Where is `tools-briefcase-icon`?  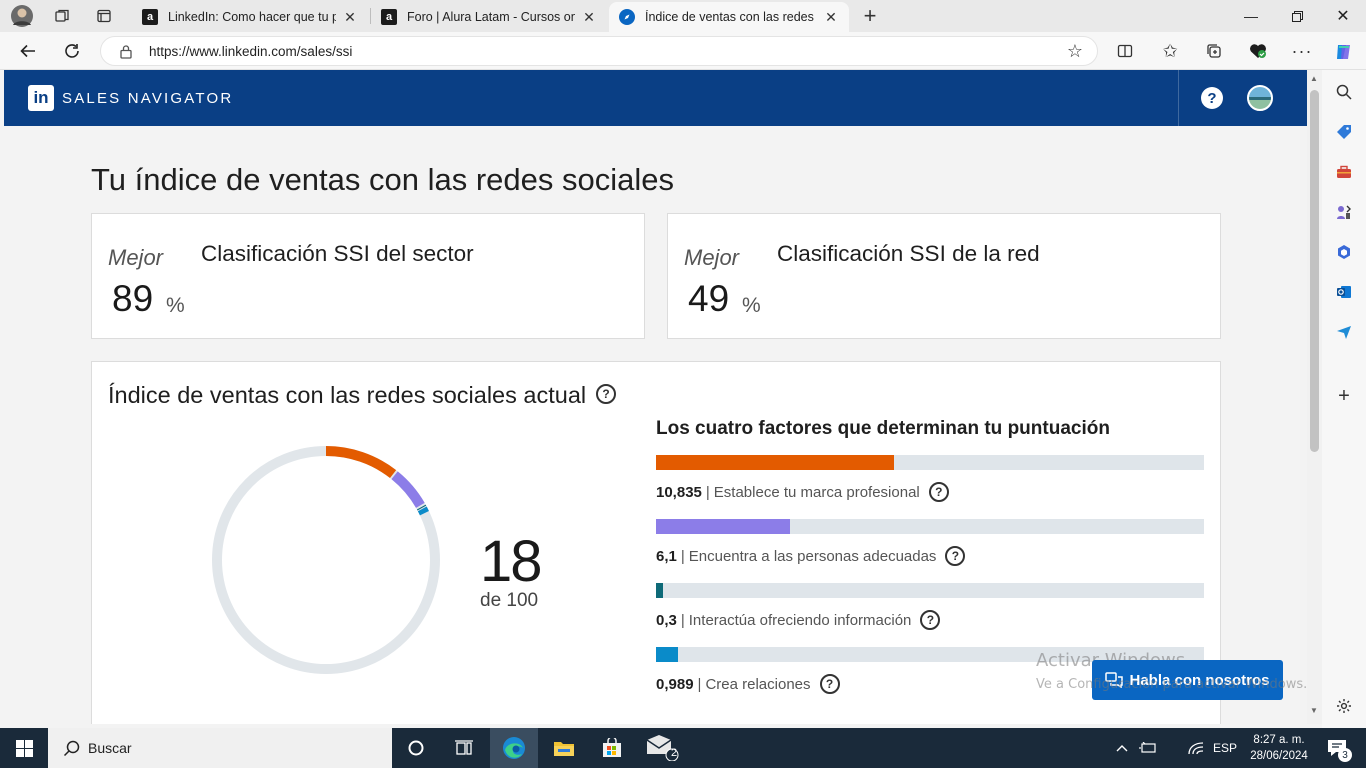
tools-briefcase-icon is located at coordinates (1344, 172).